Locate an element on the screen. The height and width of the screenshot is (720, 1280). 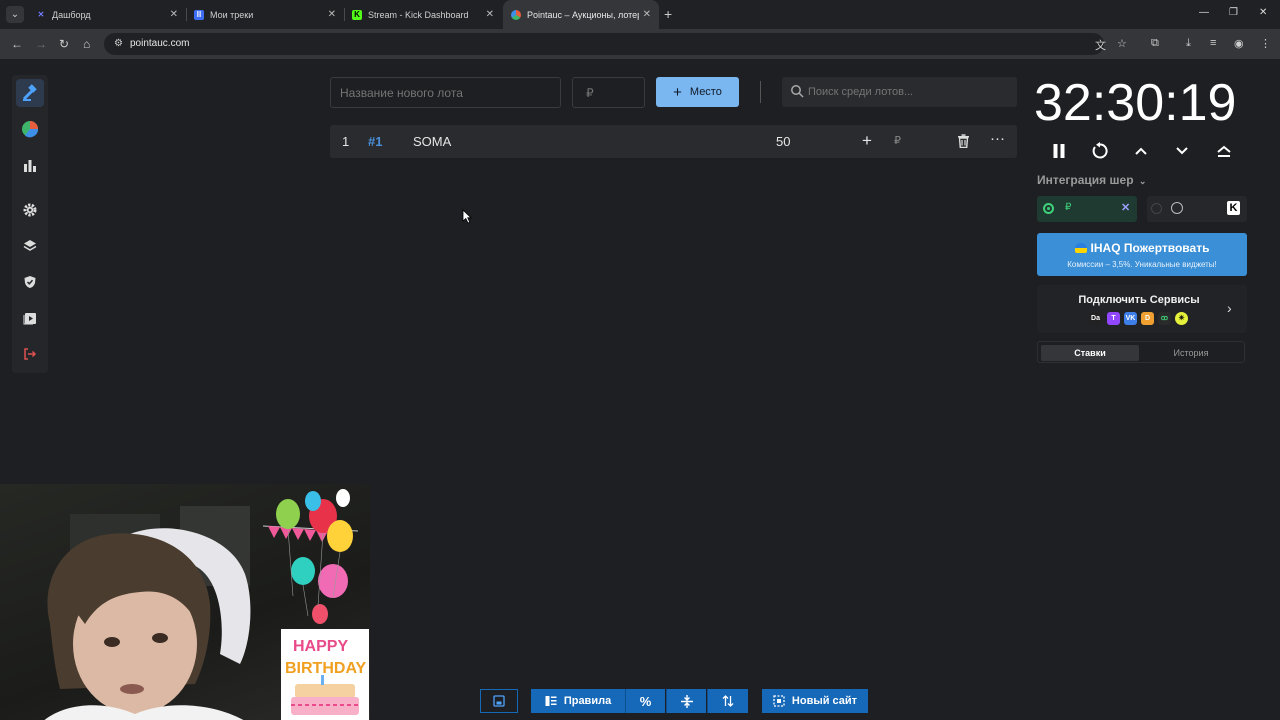
divider is located at coordinates (760, 92).